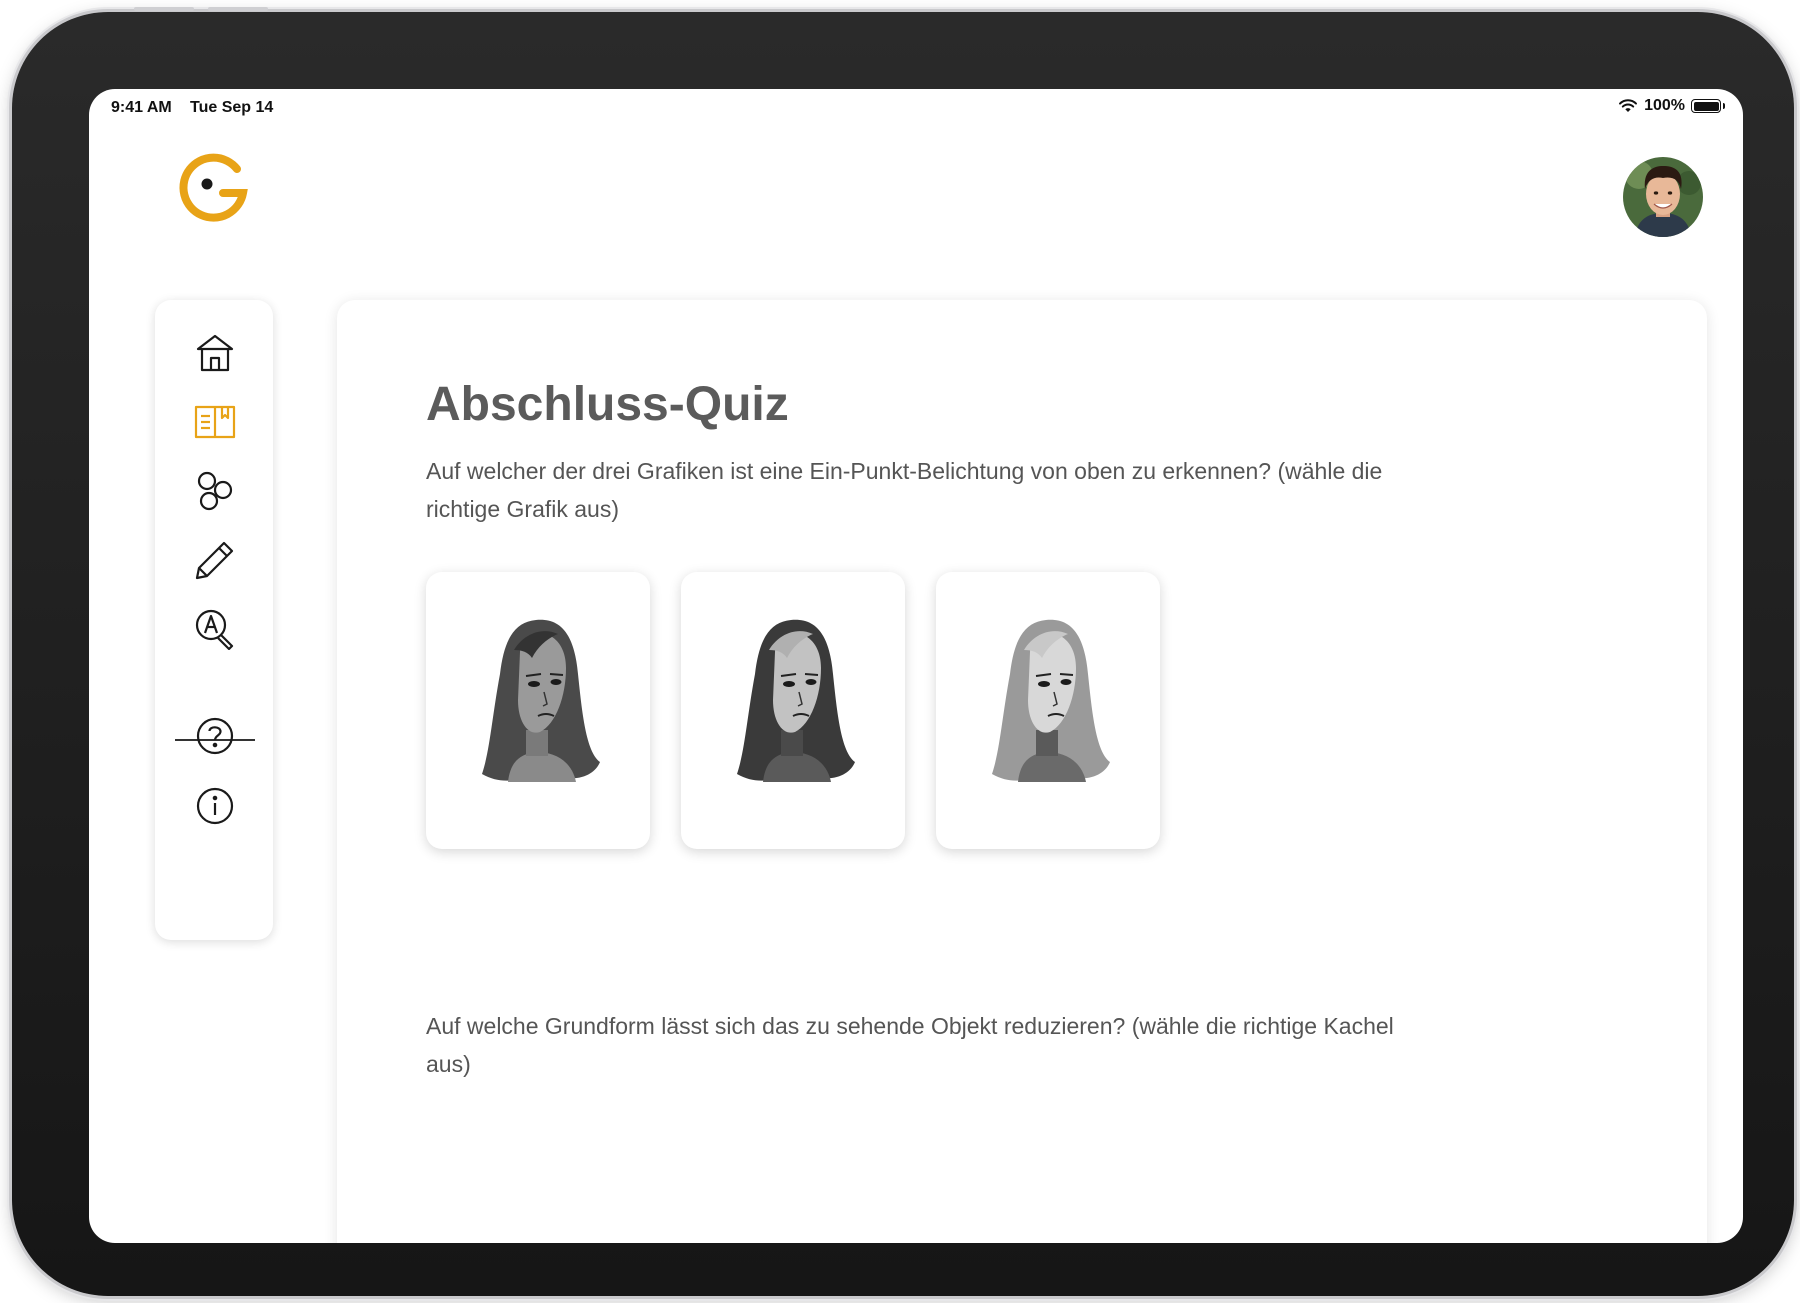  I want to click on nav-home, so click(215, 353).